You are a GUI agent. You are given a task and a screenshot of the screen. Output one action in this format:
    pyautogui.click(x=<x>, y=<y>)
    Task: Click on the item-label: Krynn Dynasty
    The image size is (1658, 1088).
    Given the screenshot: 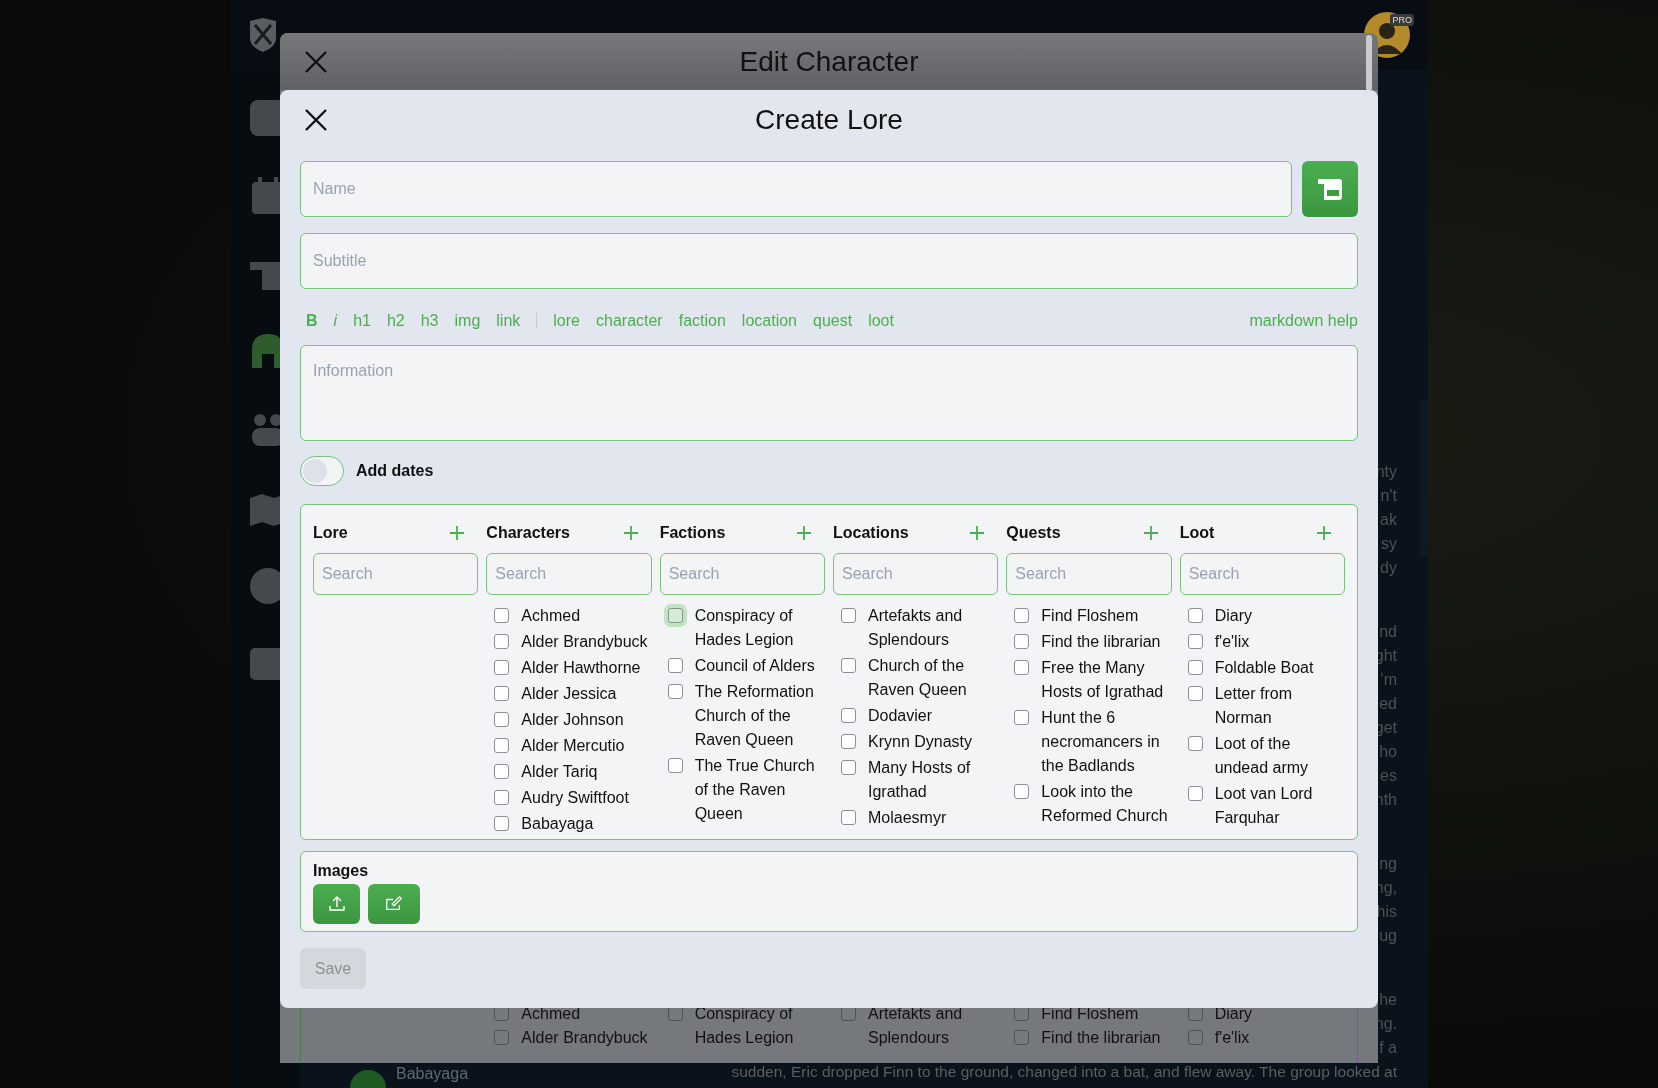 What is the action you would take?
    pyautogui.click(x=920, y=742)
    